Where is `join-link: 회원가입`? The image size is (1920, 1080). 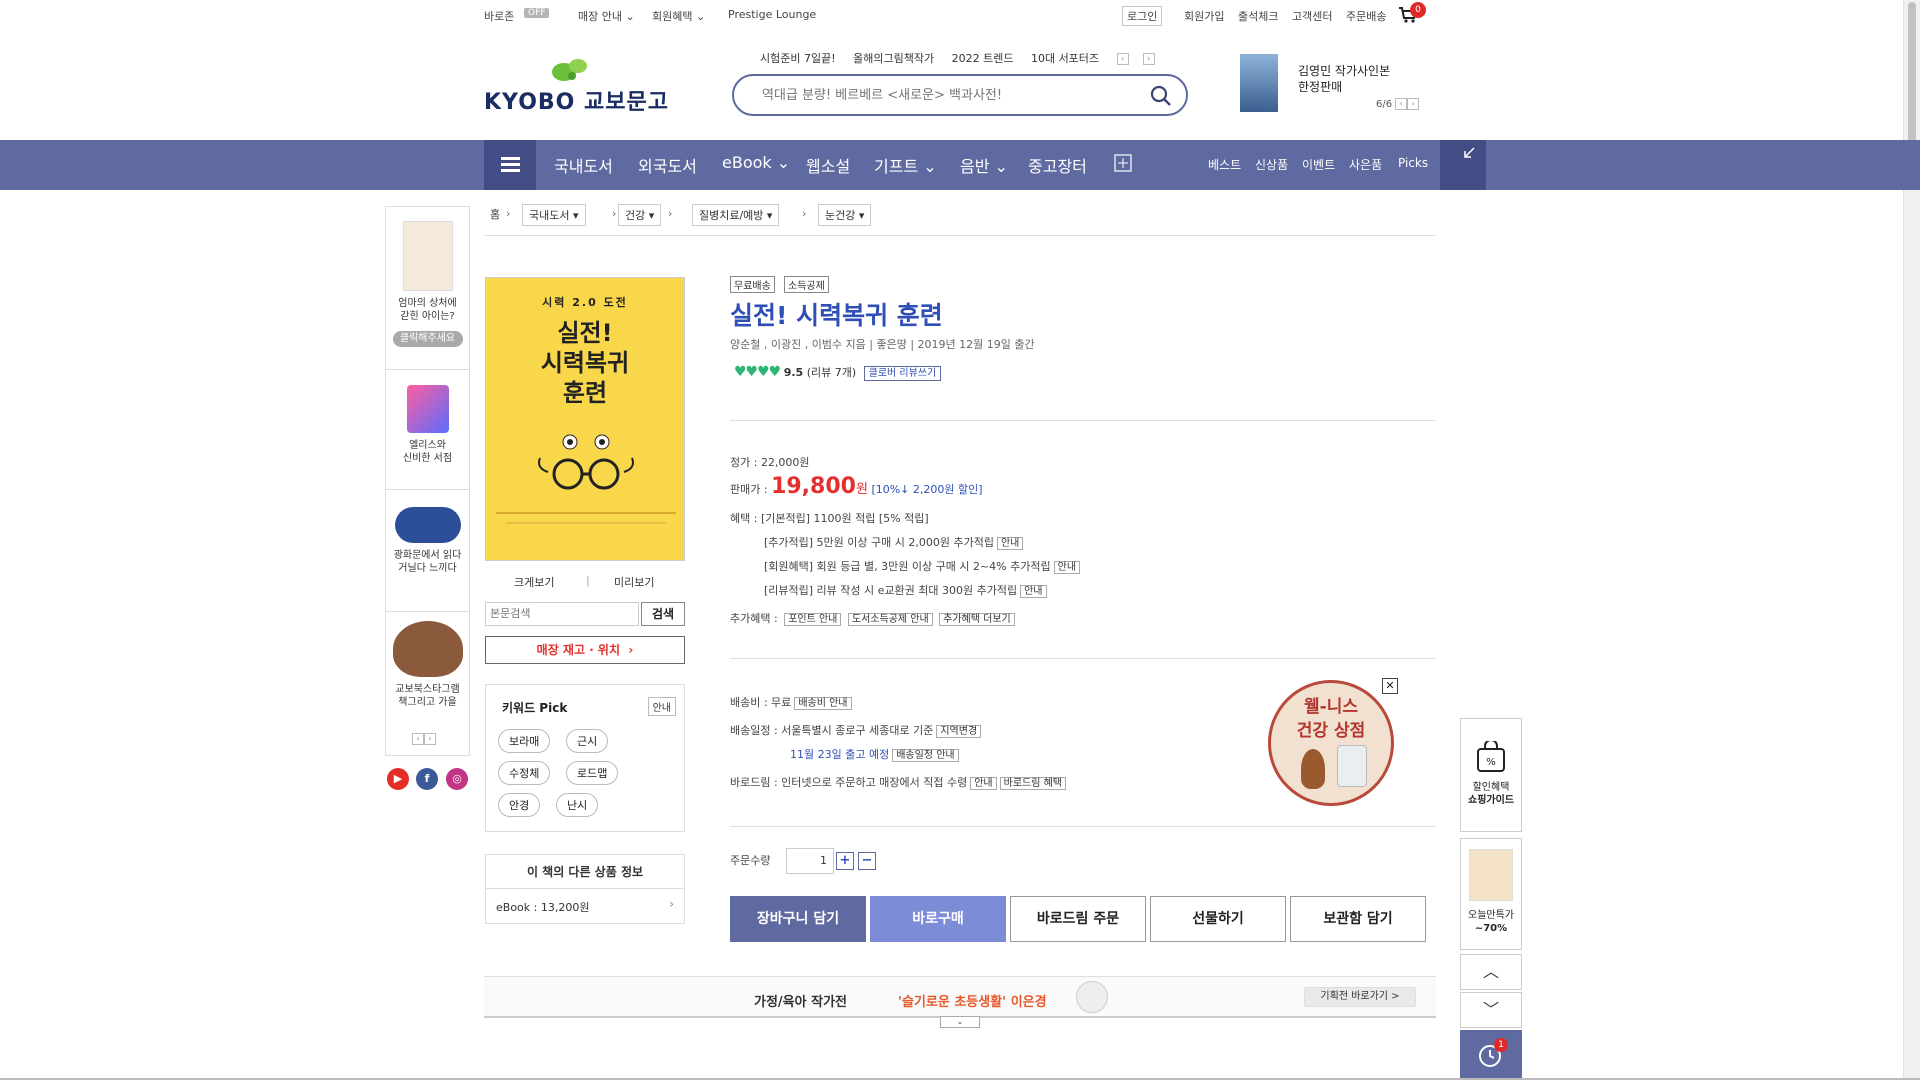
join-link: 회원가입 is located at coordinates (1204, 16).